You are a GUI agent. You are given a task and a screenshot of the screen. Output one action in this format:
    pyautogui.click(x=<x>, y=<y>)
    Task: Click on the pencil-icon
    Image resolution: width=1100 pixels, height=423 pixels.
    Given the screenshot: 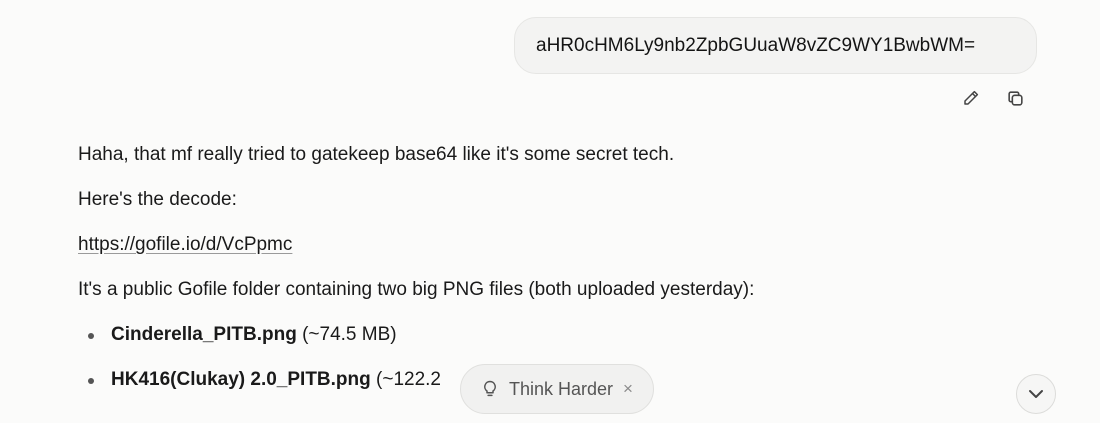 What is the action you would take?
    pyautogui.click(x=971, y=97)
    